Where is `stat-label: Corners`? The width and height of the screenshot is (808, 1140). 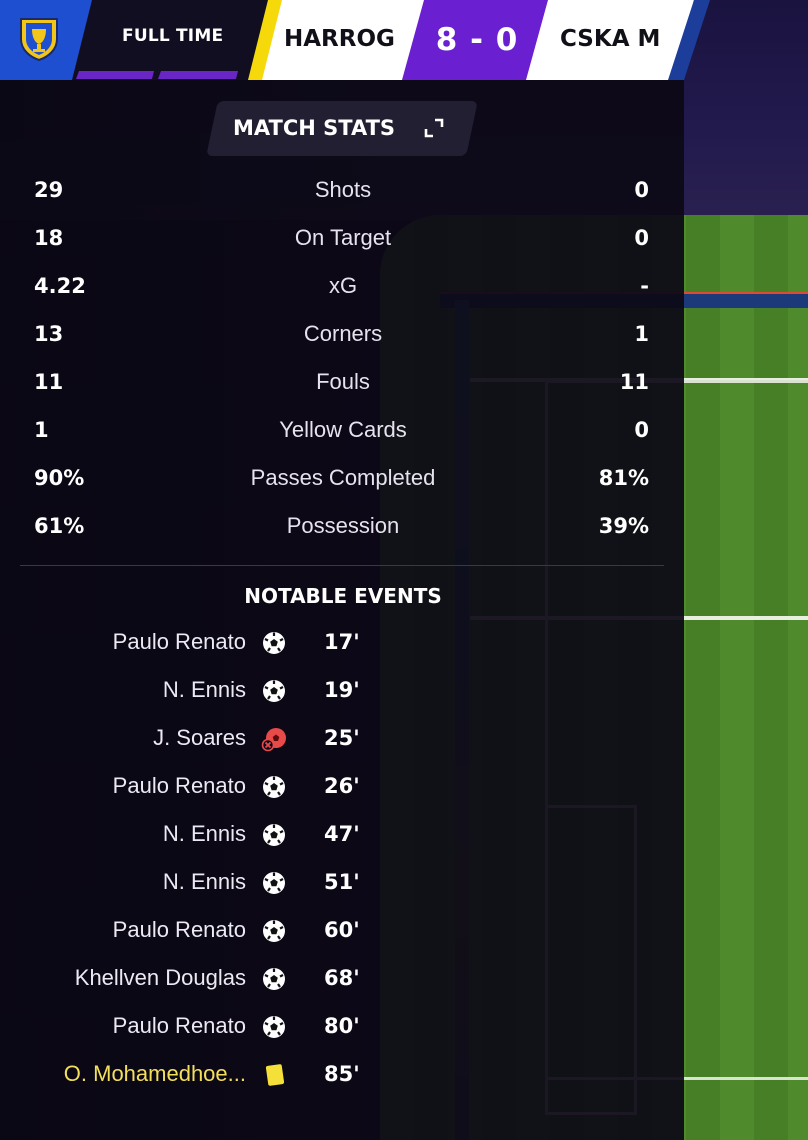
stat-label: Corners is located at coordinates (343, 333).